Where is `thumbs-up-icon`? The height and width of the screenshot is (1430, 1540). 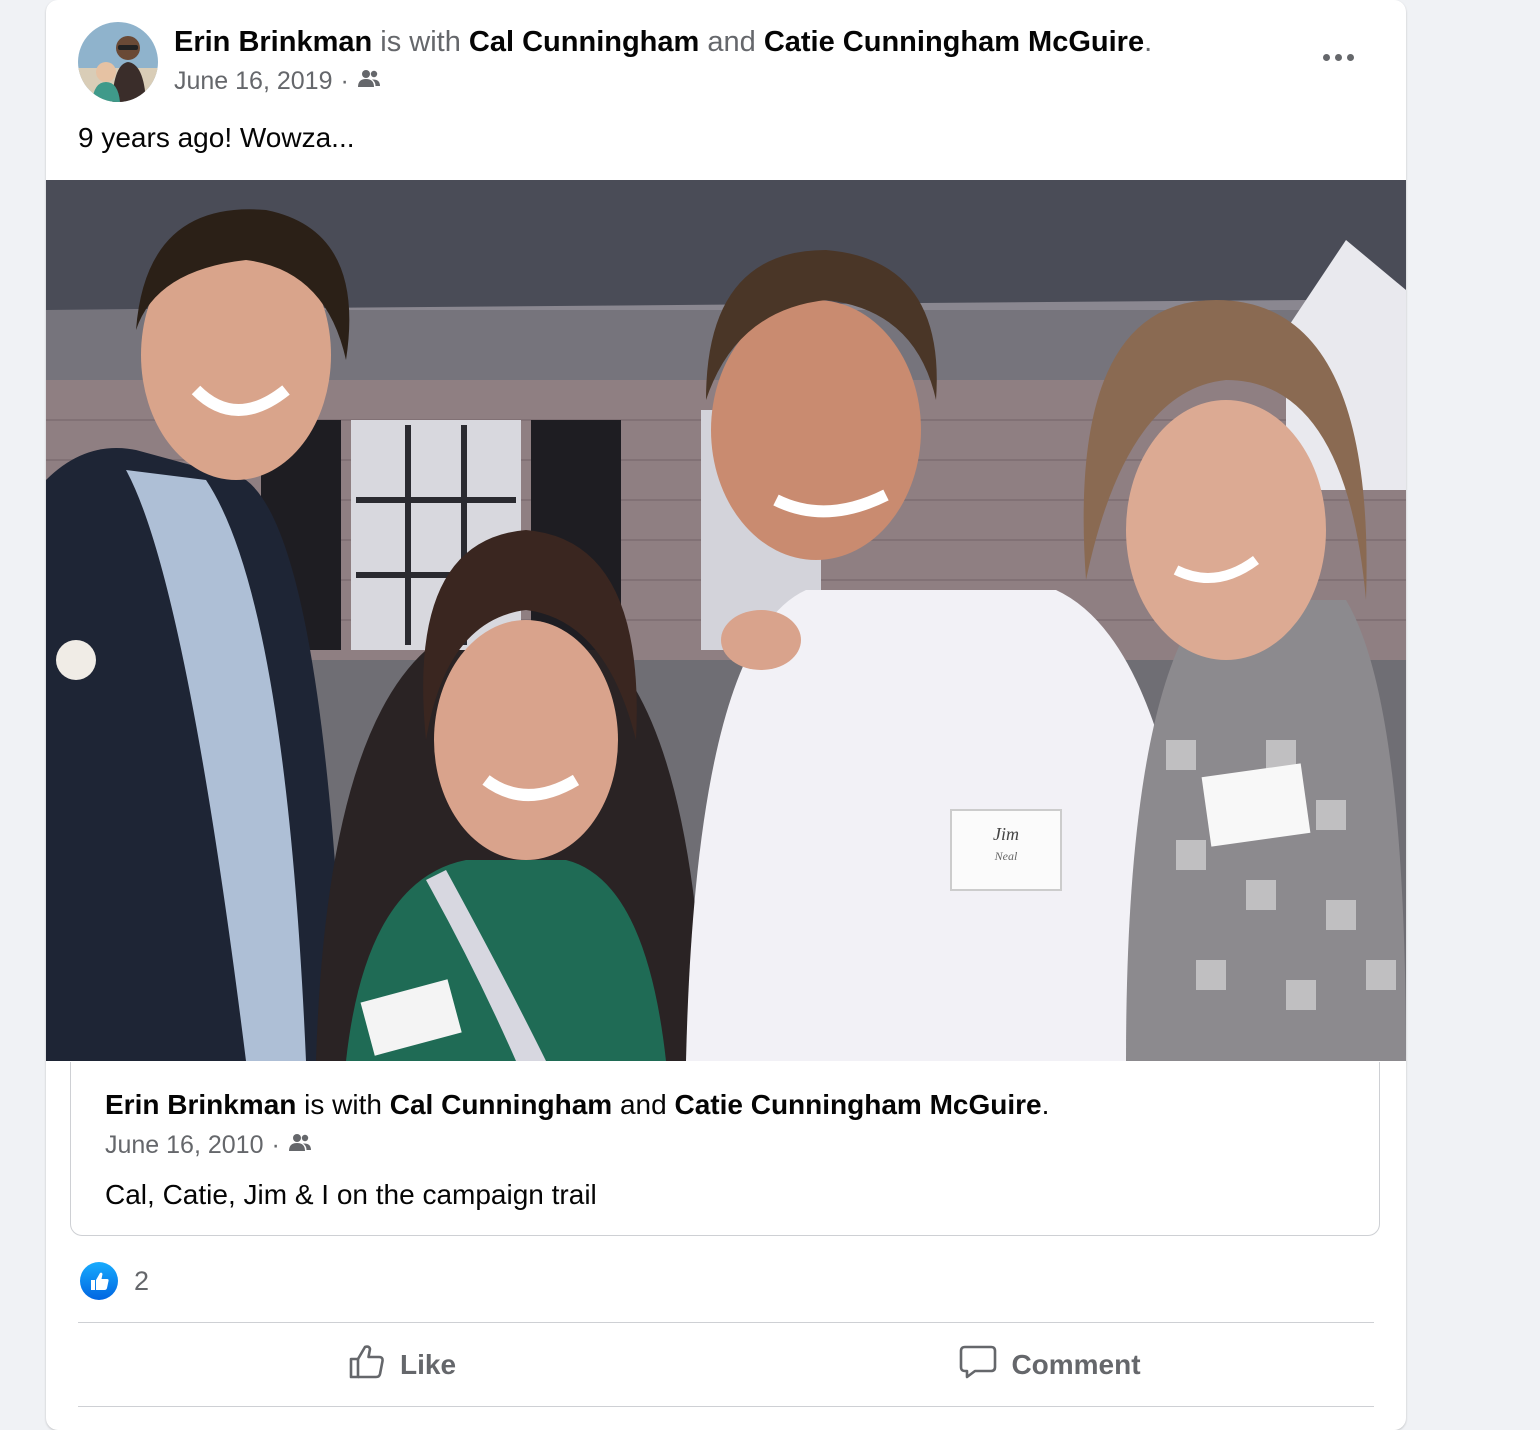
thumbs-up-icon is located at coordinates (367, 1365).